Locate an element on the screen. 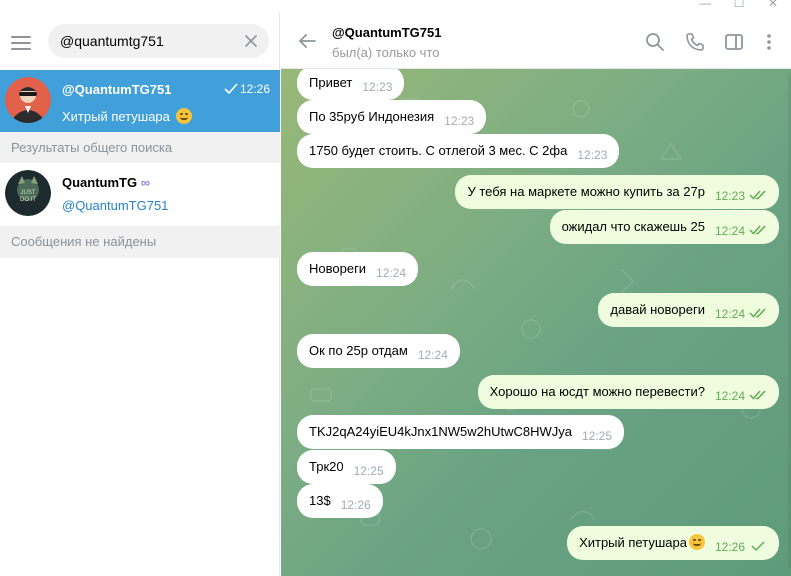 The width and height of the screenshot is (791, 576). message-text: TKJ2qA24yiEU4kJnx1NW5w2hUtwC8HWJya is located at coordinates (440, 431).